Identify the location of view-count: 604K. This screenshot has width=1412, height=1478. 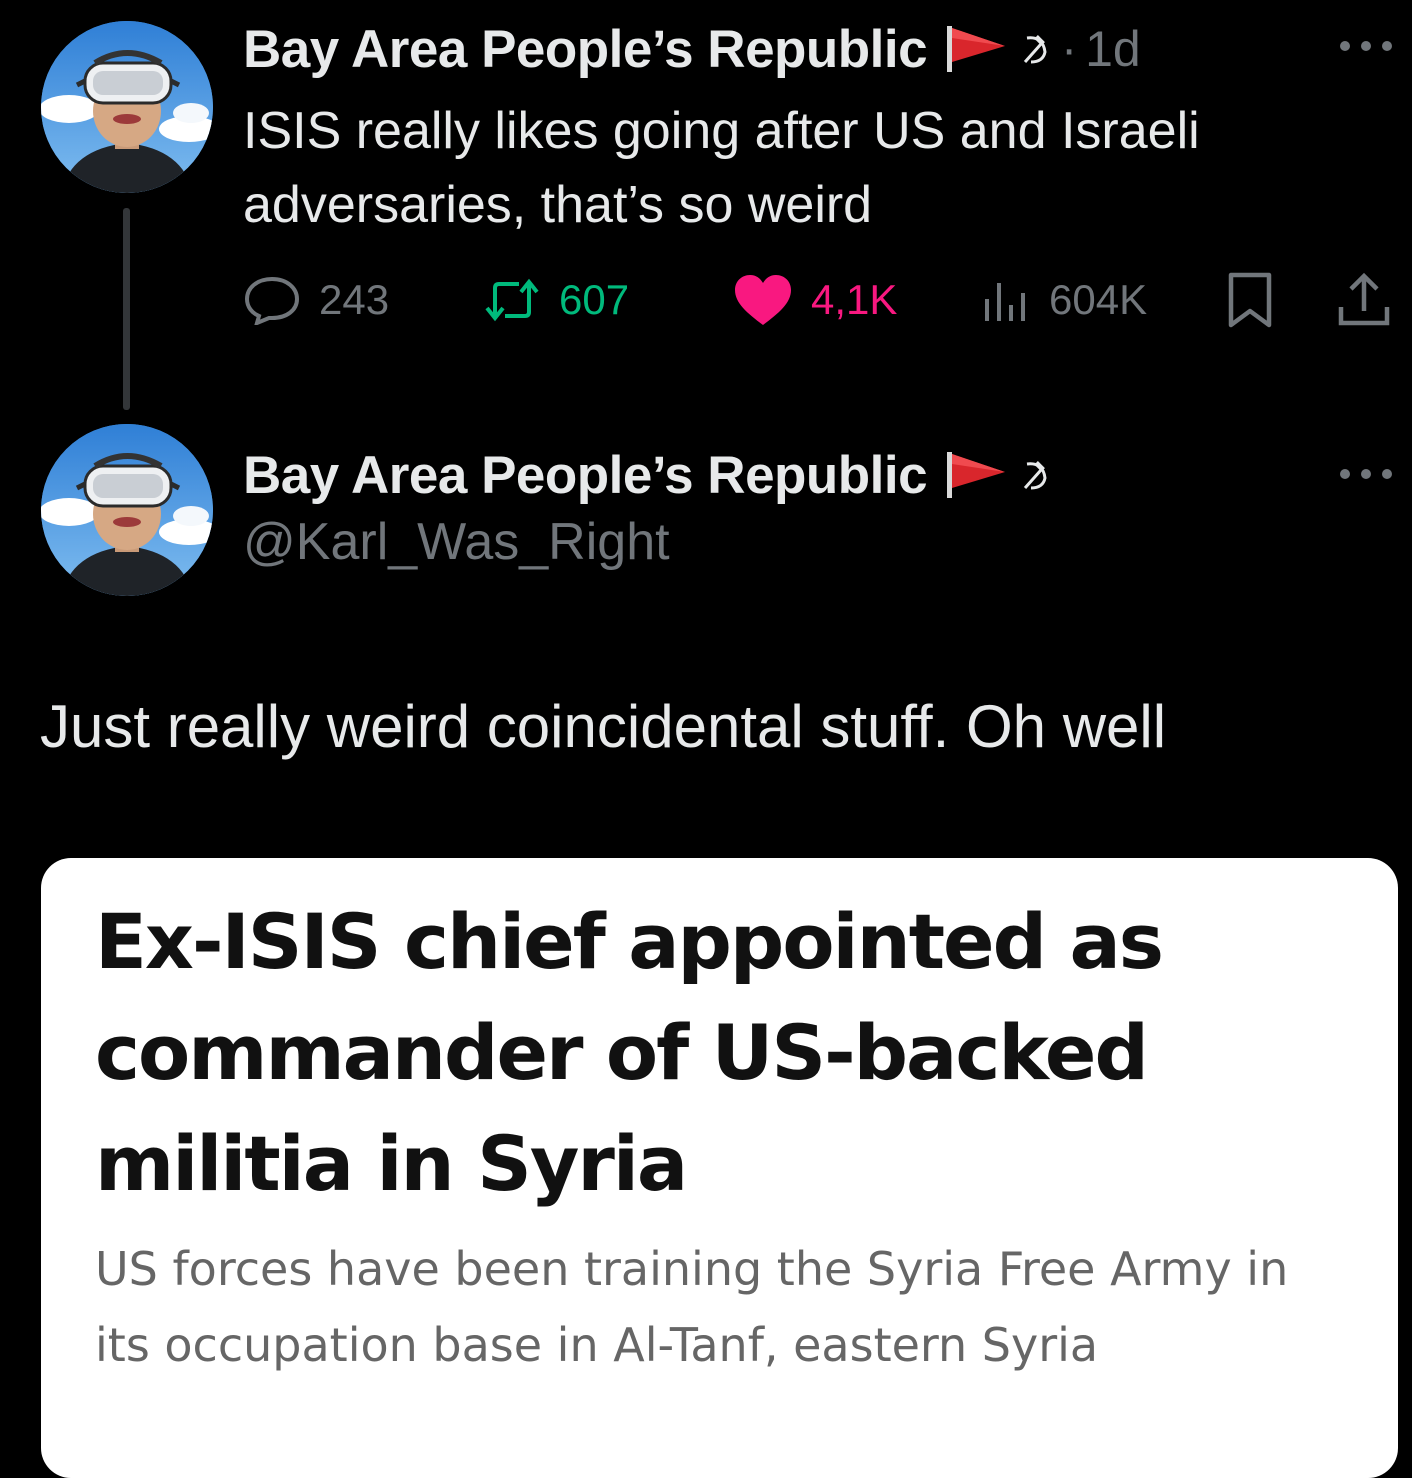
(1098, 299).